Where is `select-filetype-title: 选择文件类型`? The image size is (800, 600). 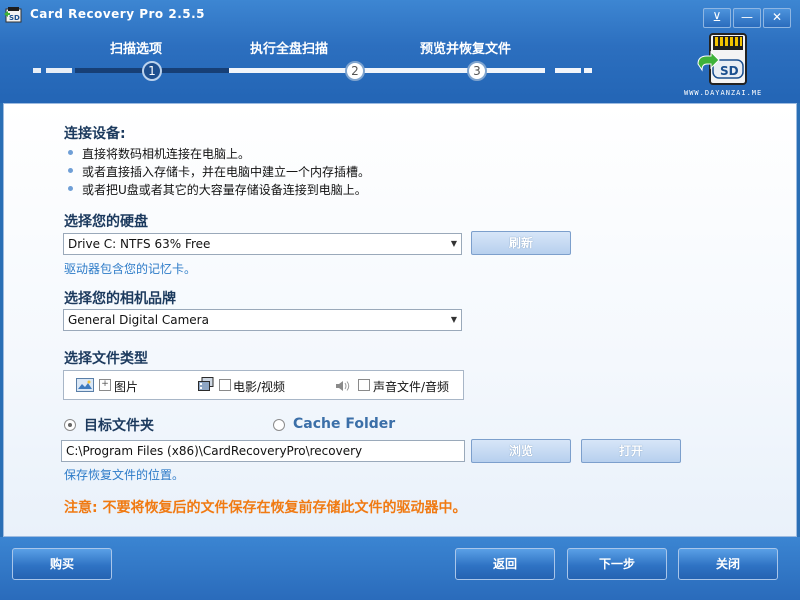
select-filetype-title: 选择文件类型 is located at coordinates (106, 359).